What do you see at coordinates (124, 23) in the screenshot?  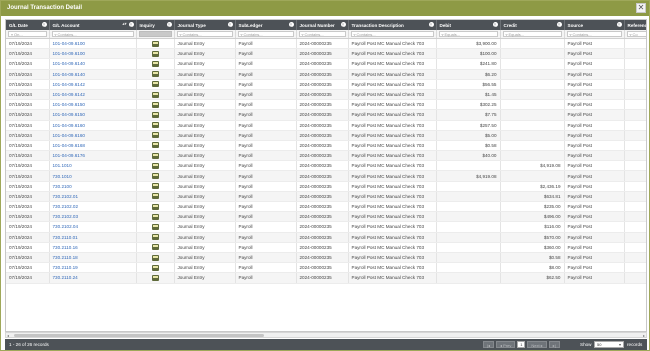 I see `sort-icon: ▴▾` at bounding box center [124, 23].